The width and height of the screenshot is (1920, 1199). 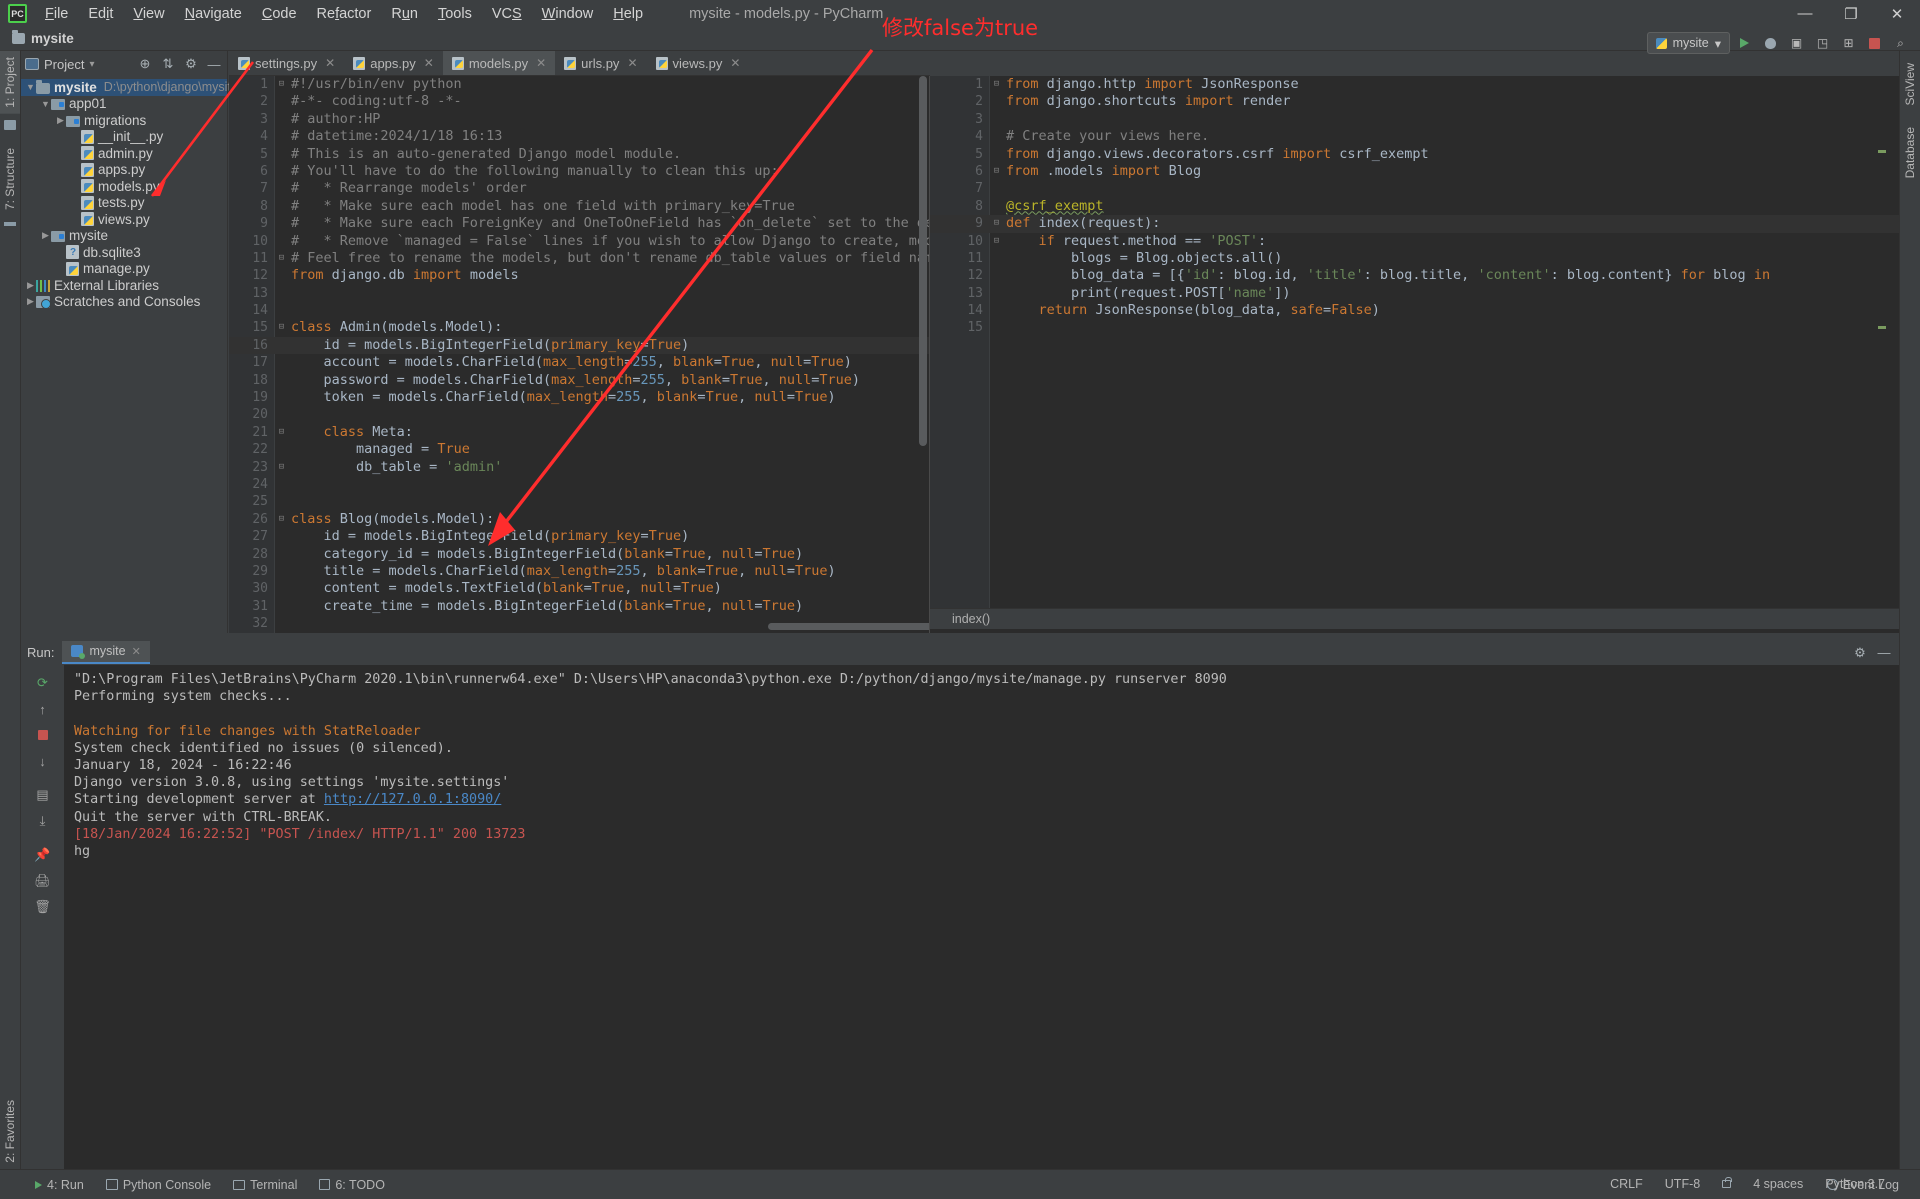 What do you see at coordinates (124, 137) in the screenshot?
I see `tree-item---init---py: __init__.py` at bounding box center [124, 137].